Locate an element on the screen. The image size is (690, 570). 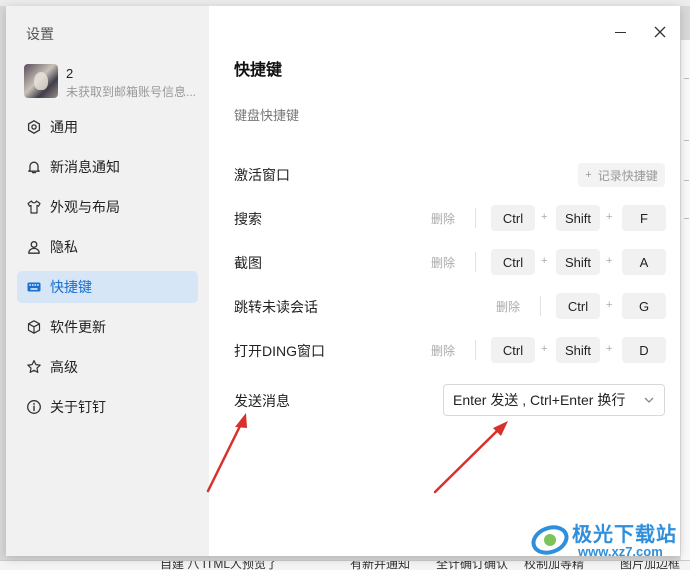
background-fragment: 全计确订确认 is located at coordinates (472, 565).